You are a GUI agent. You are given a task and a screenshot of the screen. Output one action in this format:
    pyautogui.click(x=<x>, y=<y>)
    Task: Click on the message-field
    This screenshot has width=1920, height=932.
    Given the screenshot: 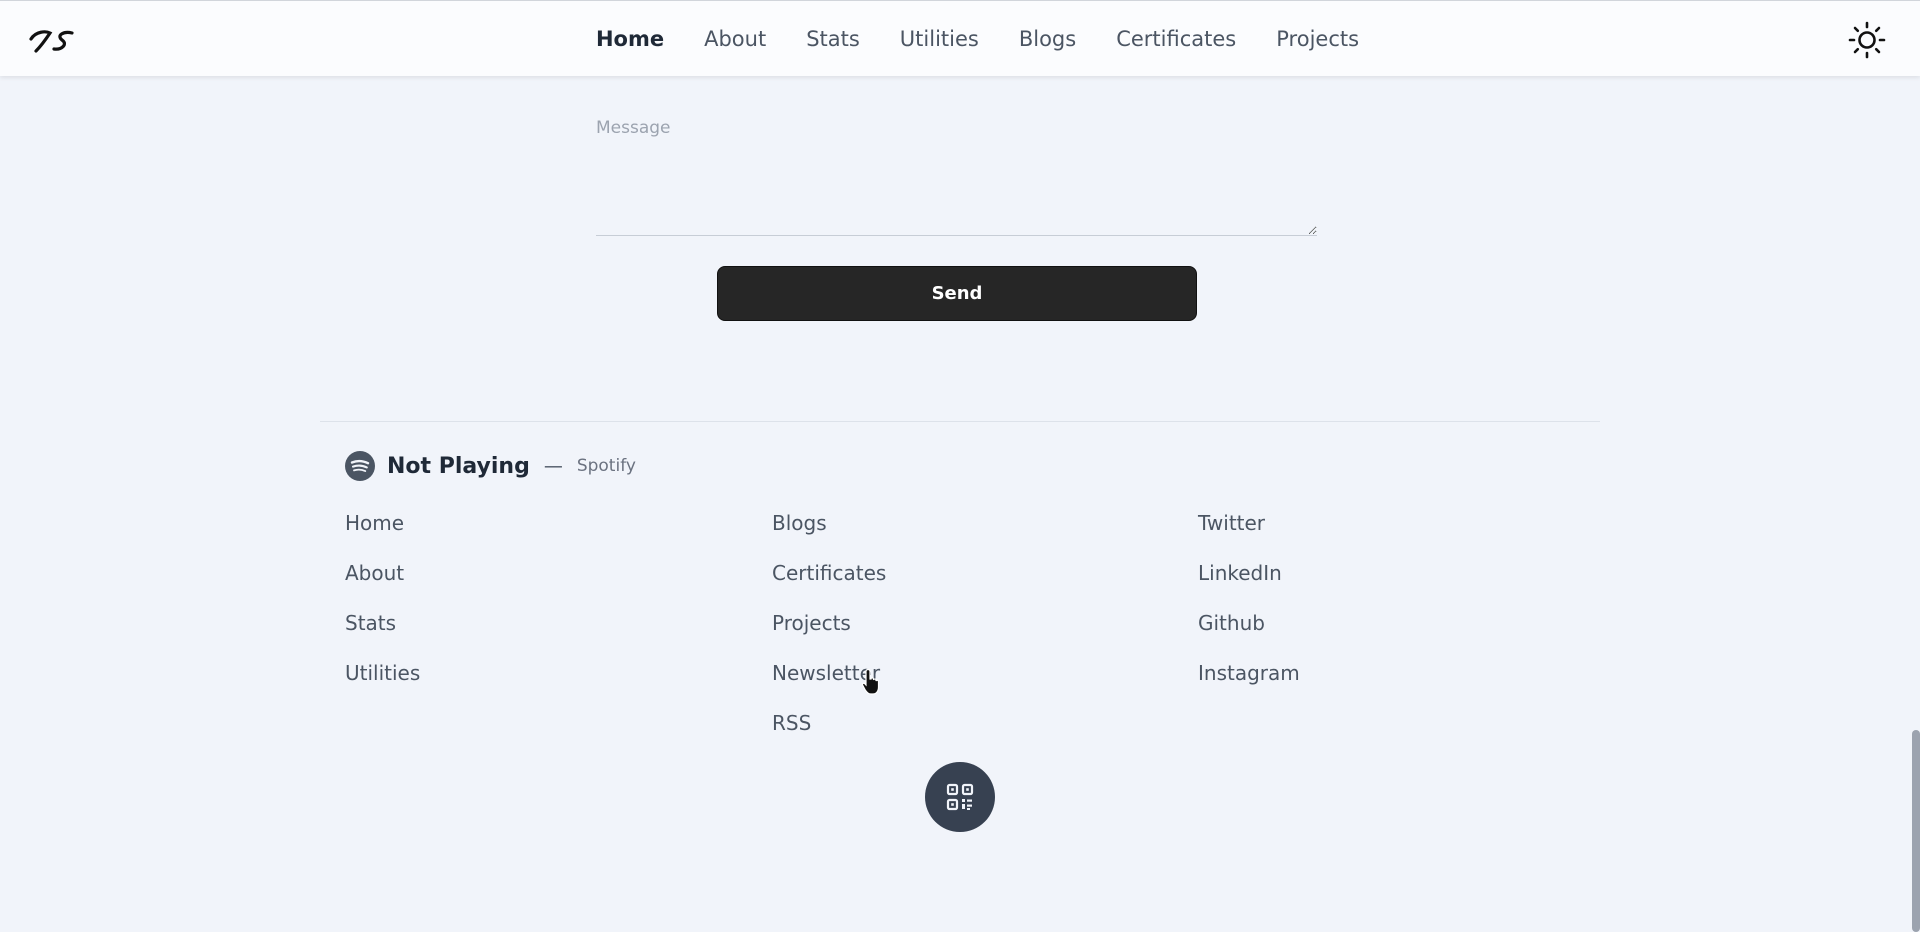 What is the action you would take?
    pyautogui.click(x=956, y=173)
    